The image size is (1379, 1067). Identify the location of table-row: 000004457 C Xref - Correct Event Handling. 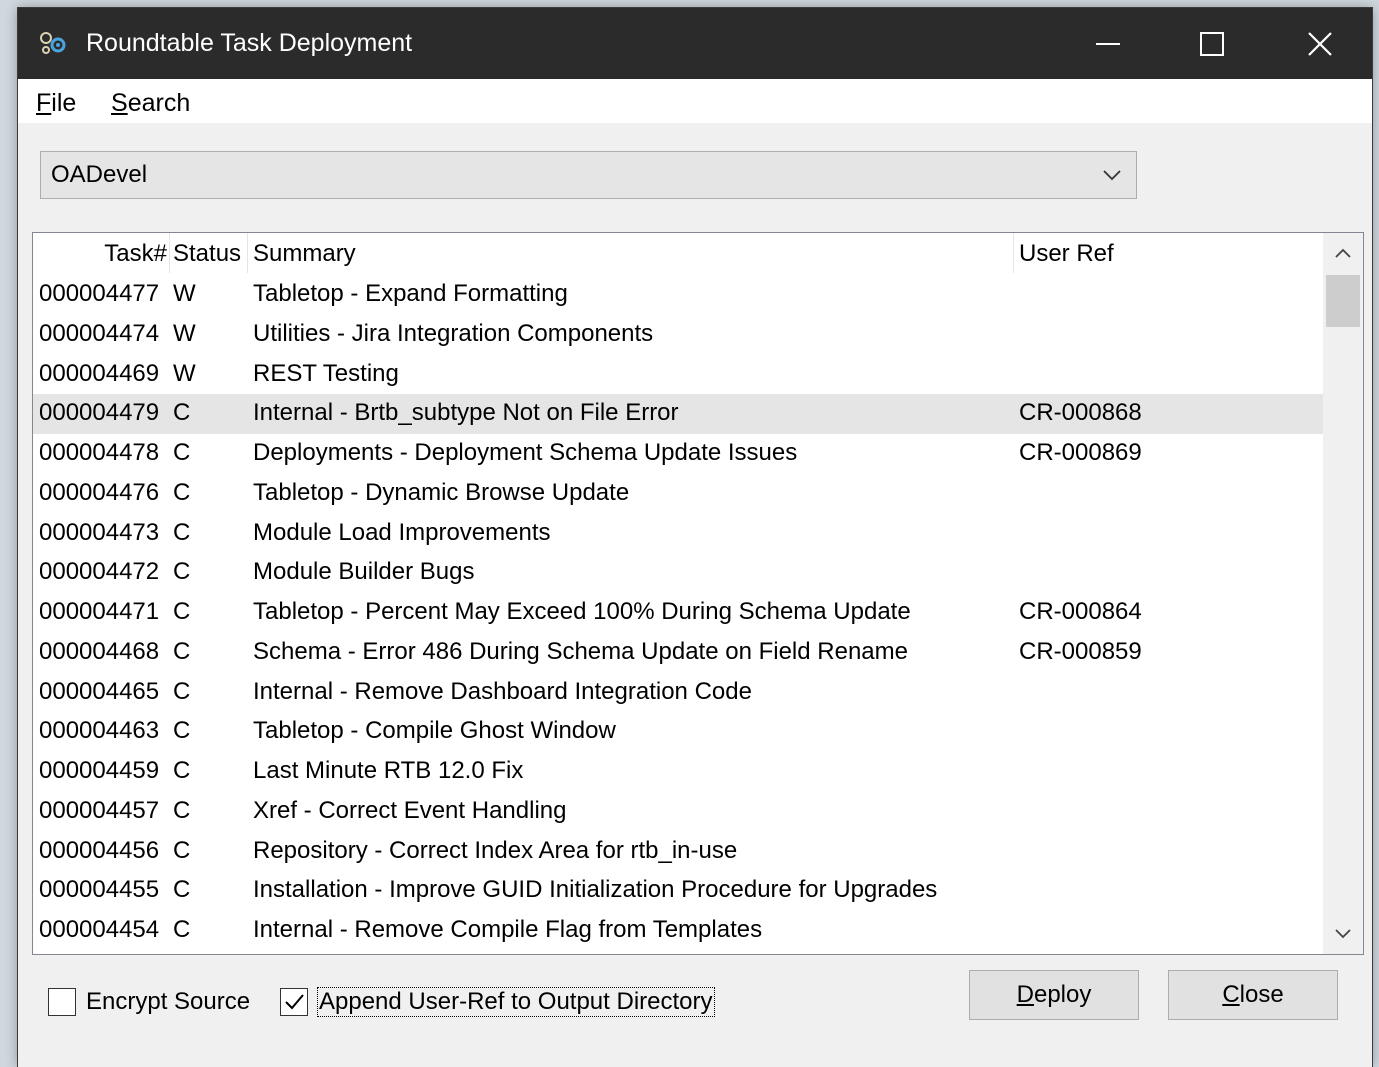
(678, 812).